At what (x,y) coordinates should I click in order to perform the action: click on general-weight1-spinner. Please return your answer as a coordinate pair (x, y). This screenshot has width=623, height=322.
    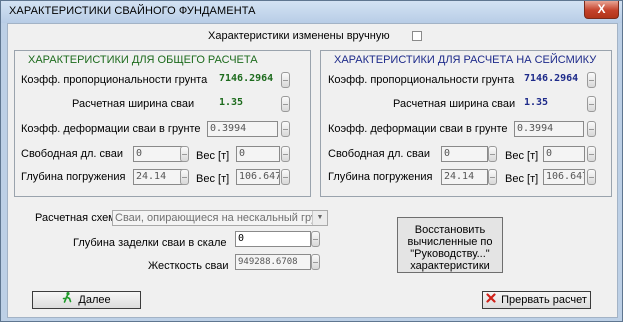
    Looking at the image, I should click on (285, 154).